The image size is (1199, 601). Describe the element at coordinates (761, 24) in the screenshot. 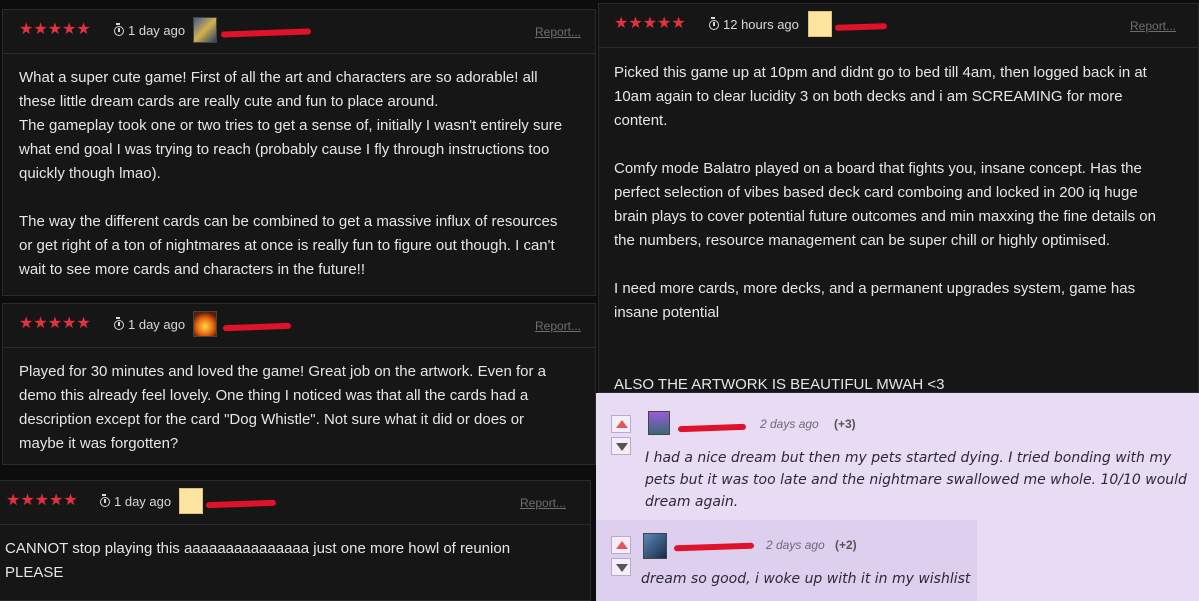

I see `review-time-text: 12 hours ago` at that location.